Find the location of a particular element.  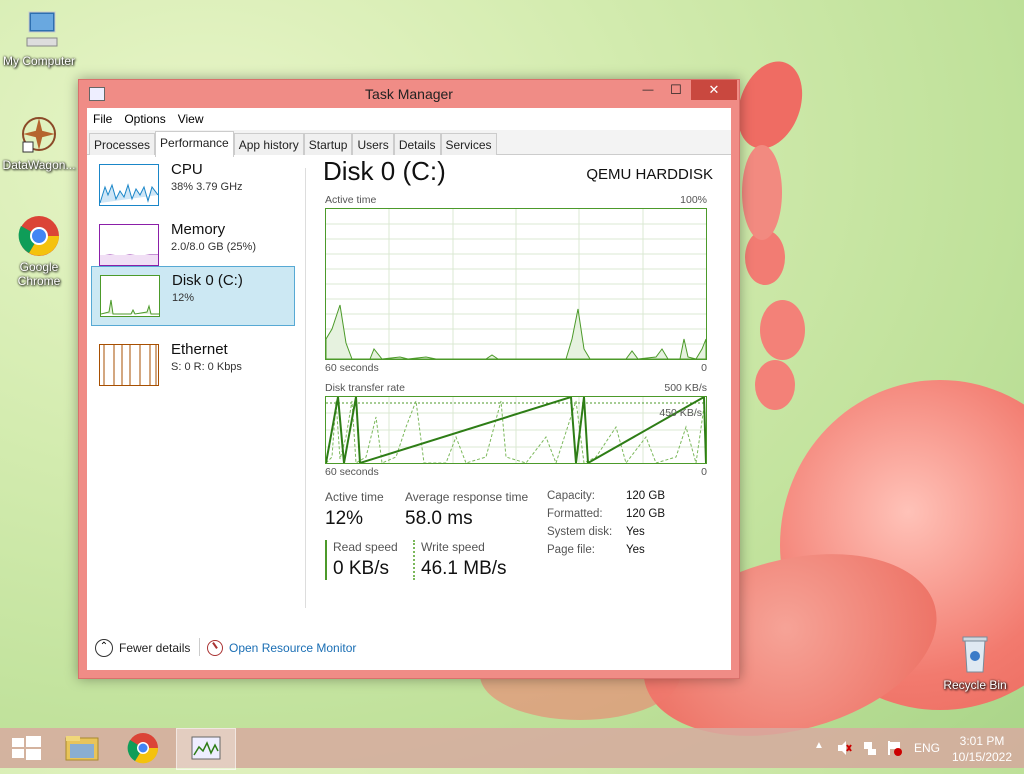

close-button: ✕ is located at coordinates (714, 90).